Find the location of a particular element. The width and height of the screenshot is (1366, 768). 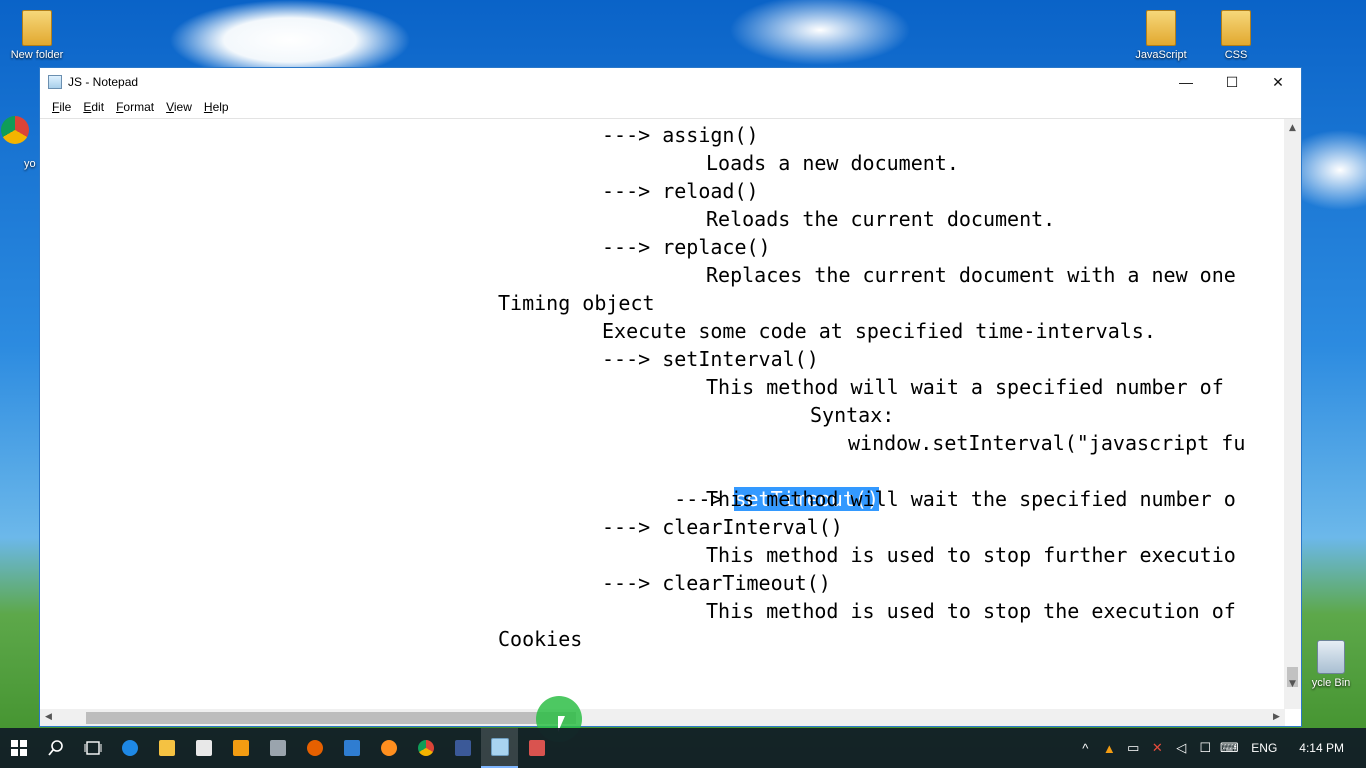

notepad-icon is located at coordinates (55, 82).